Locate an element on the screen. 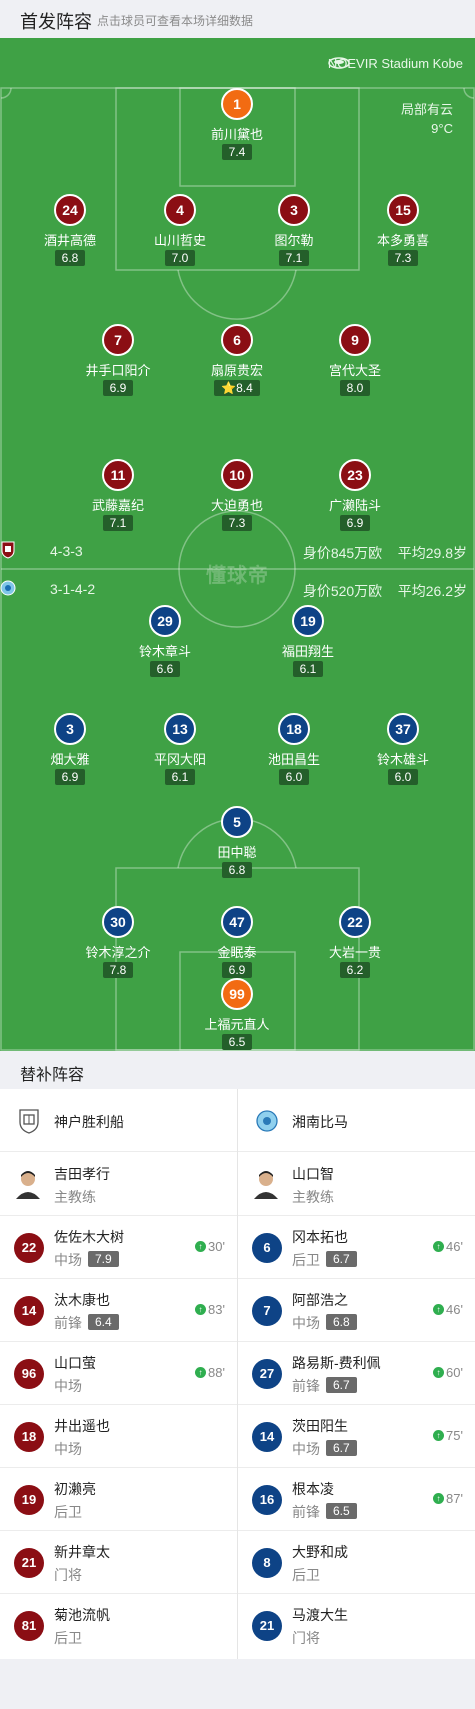 Image resolution: width=475 pixels, height=1709 pixels. home-player: 11 武藤嘉纪 7.1 is located at coordinates (118, 495).